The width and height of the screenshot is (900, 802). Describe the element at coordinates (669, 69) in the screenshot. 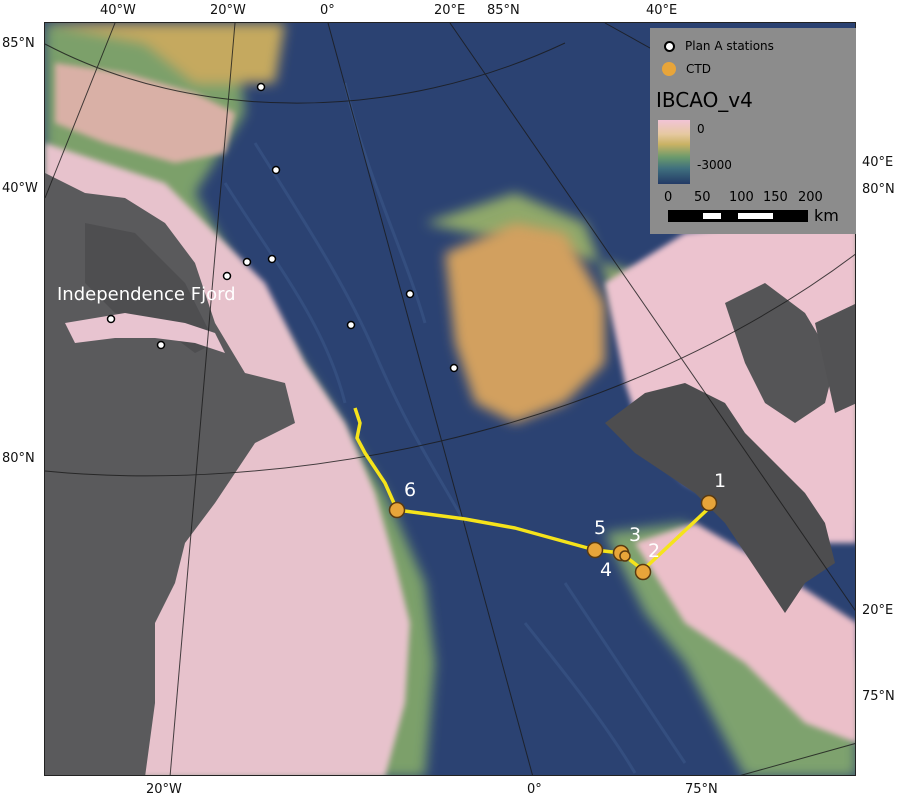

I see `orange-dot-icon` at that location.